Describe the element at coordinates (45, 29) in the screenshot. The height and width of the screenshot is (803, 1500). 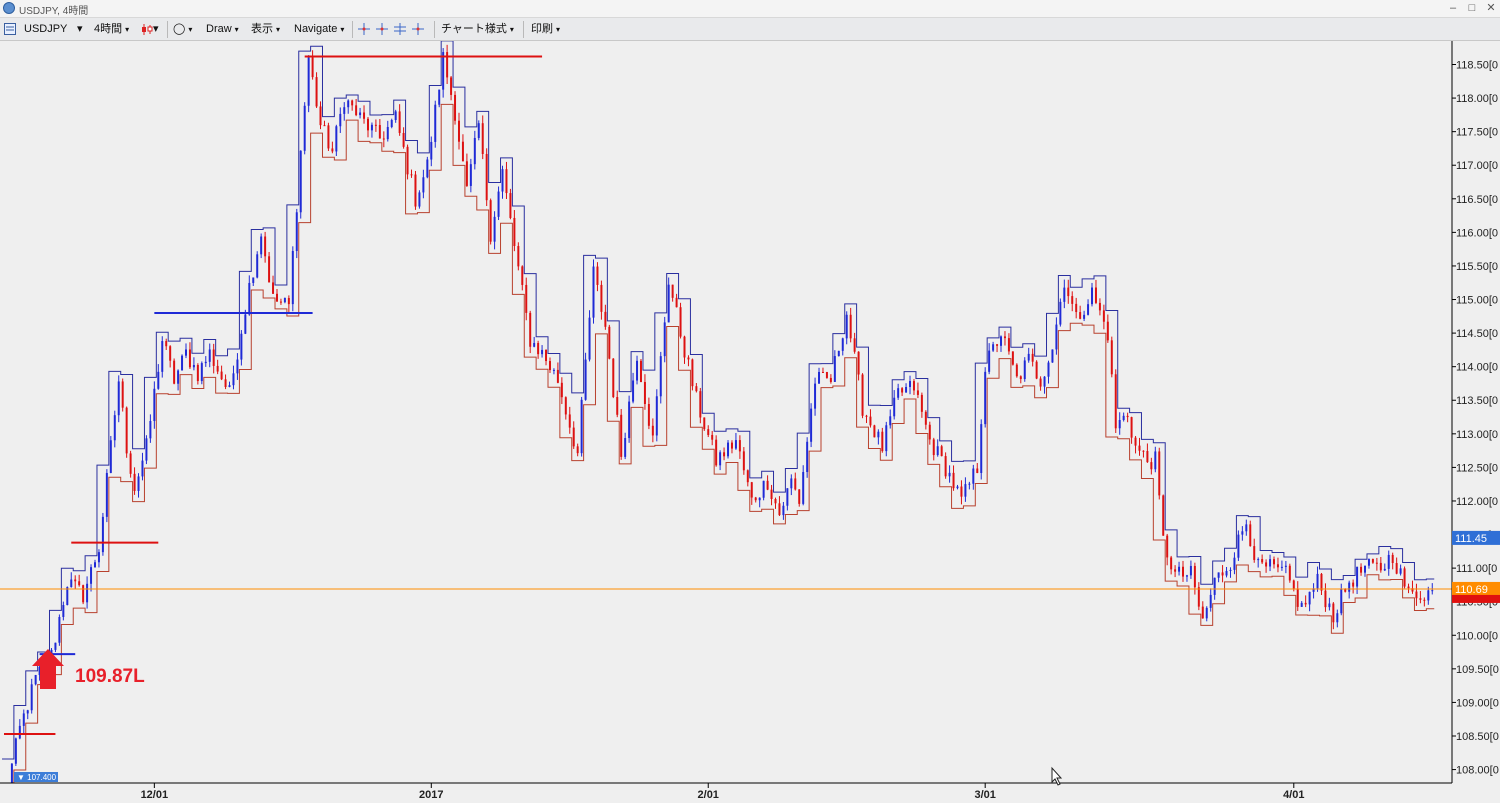
I see `symbol-selector: USDJPY` at that location.